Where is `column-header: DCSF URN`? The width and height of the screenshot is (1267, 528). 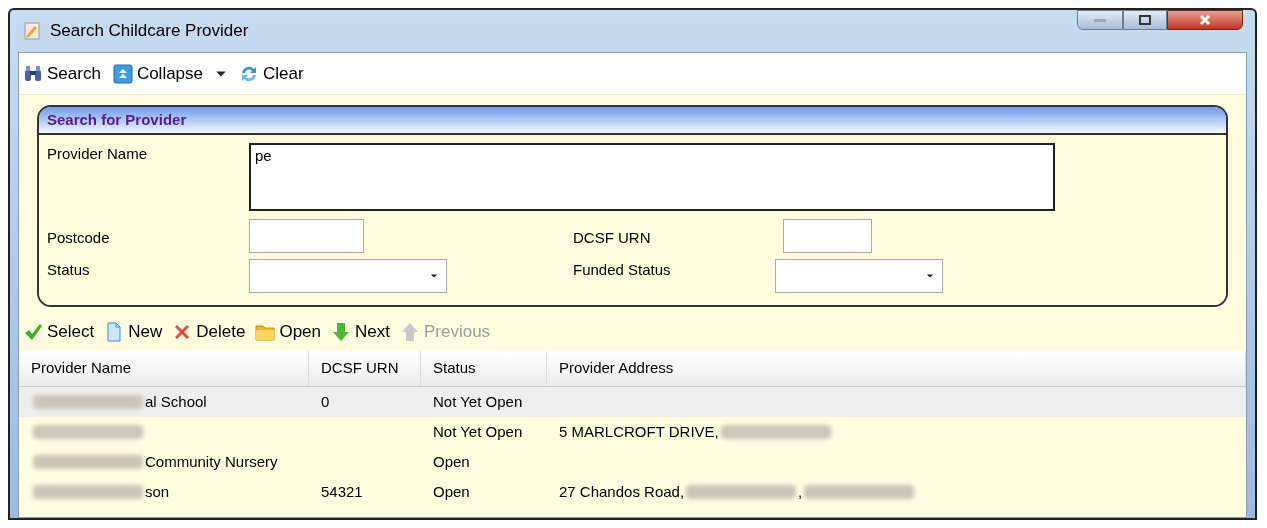 column-header: DCSF URN is located at coordinates (365, 368).